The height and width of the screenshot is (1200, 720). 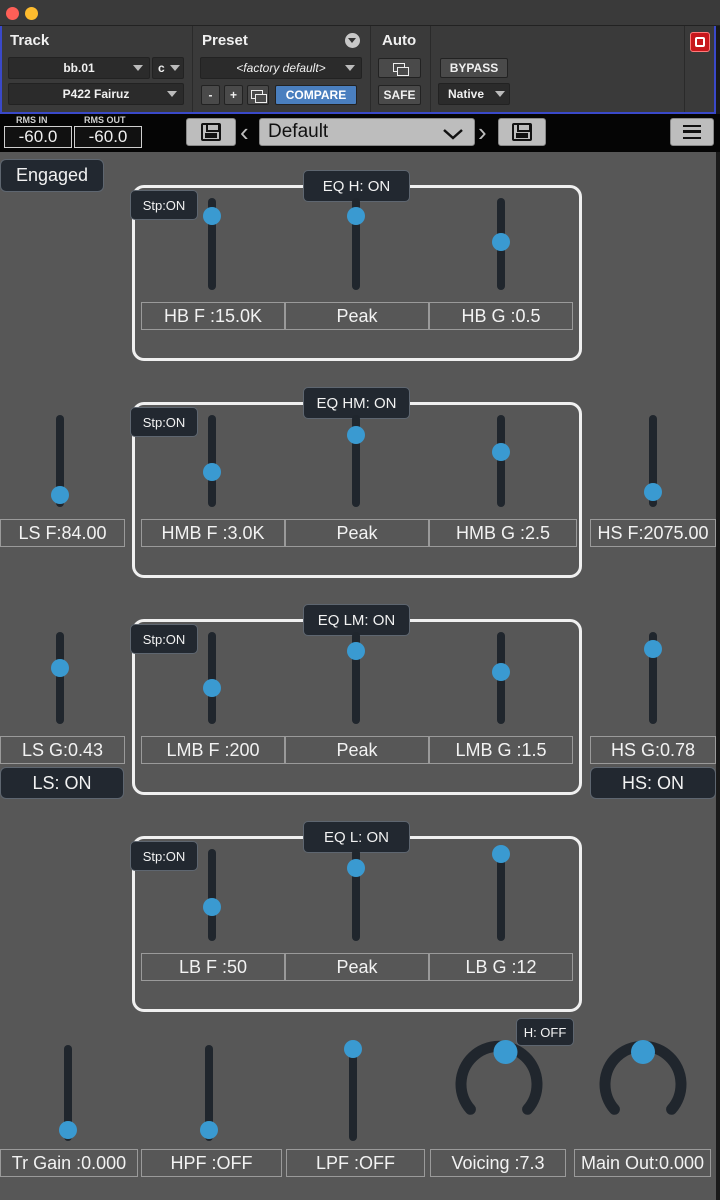 What do you see at coordinates (545, 1032) in the screenshot?
I see `h-toggle: H: OFF` at bounding box center [545, 1032].